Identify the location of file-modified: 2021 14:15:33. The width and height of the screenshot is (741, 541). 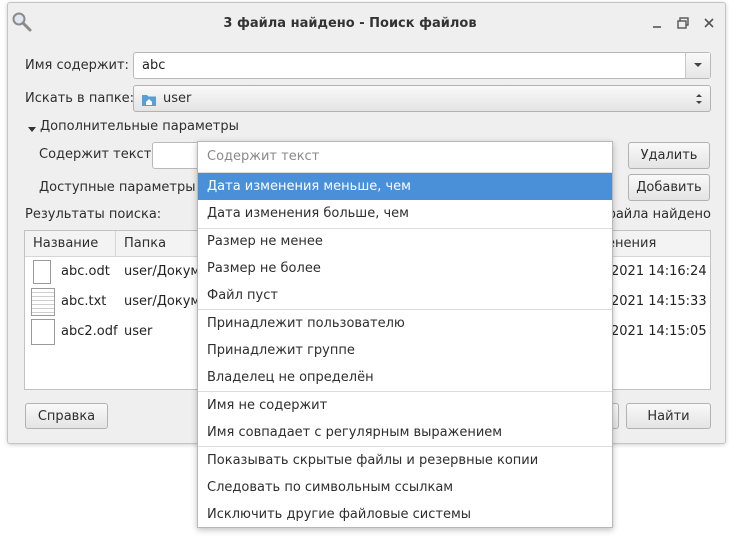
(659, 301).